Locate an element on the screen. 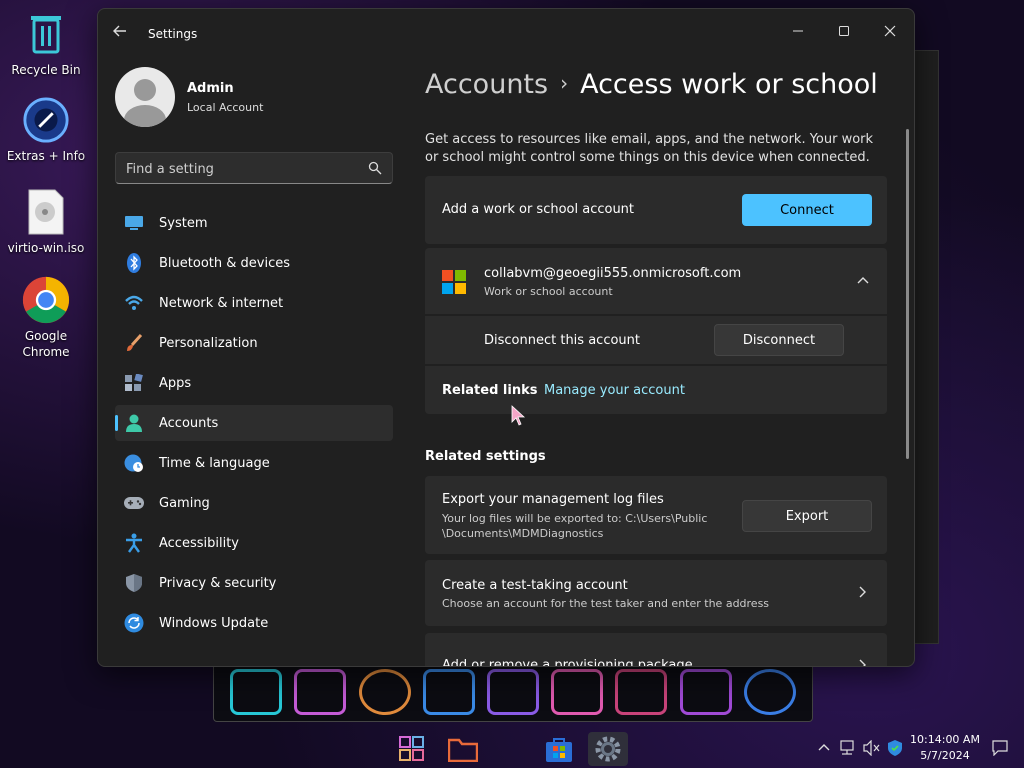 The height and width of the screenshot is (768, 1024). add-account-card: Add a work or school account Connect is located at coordinates (656, 210).